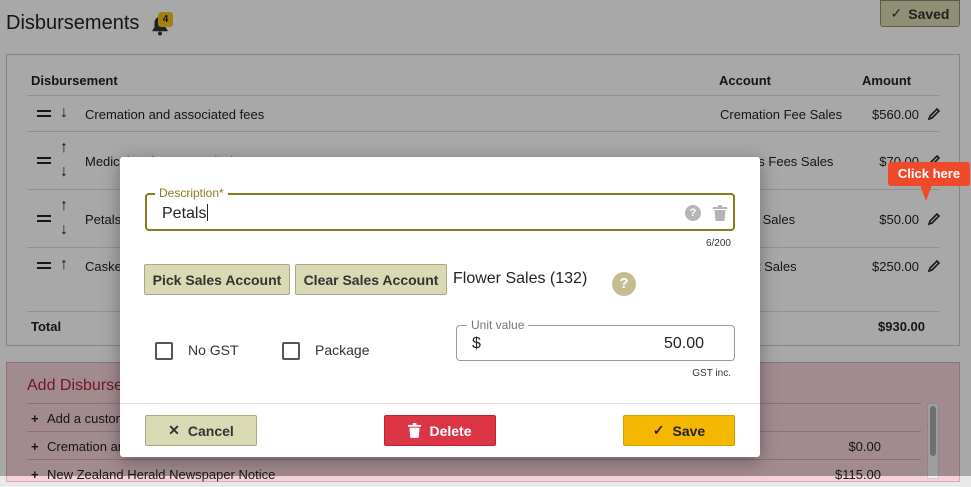 This screenshot has height=487, width=971. What do you see at coordinates (440, 403) in the screenshot?
I see `footer-divider` at bounding box center [440, 403].